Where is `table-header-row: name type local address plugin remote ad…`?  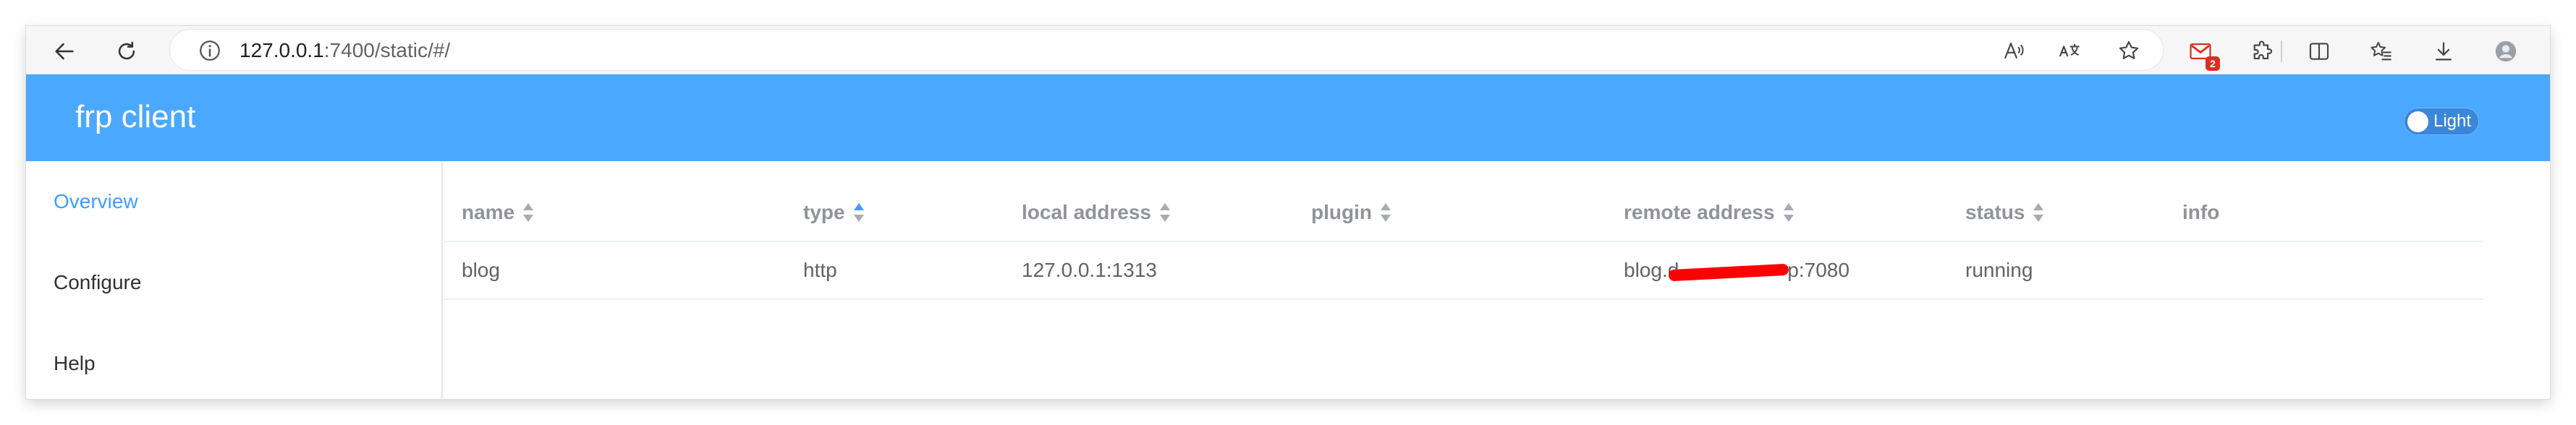
table-header-row: name type local address plugin remote ad… is located at coordinates (1463, 213).